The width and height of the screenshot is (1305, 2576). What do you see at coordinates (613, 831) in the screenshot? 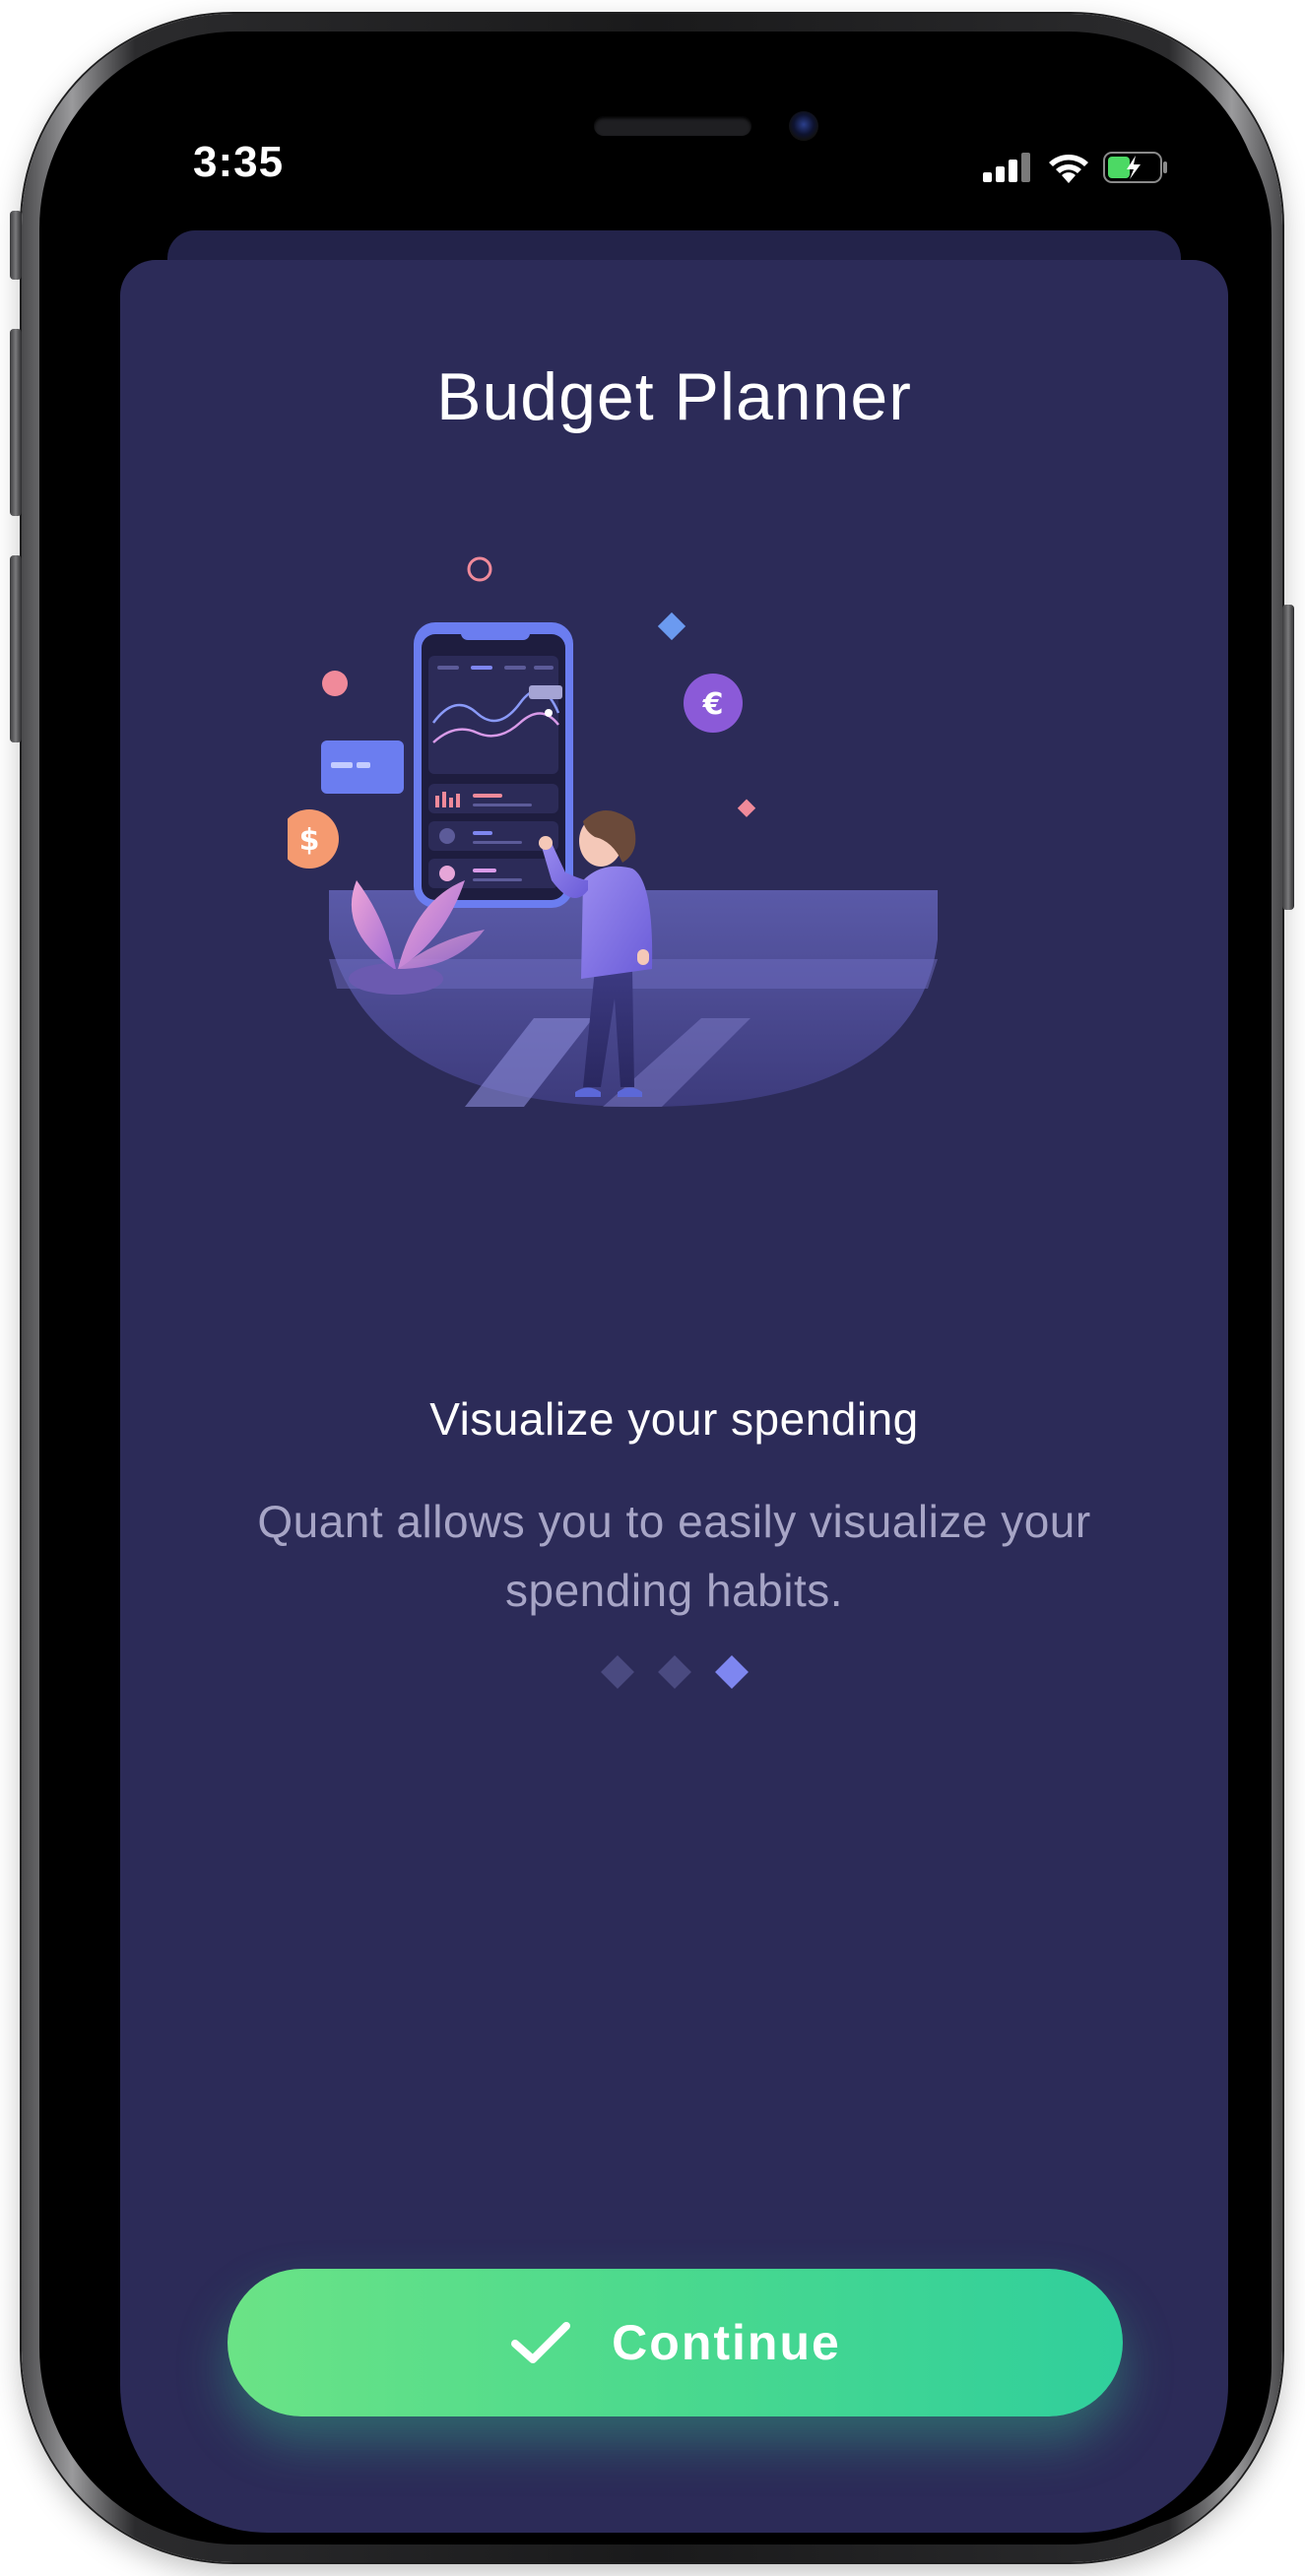
I see `person-viewing-phone-charts-illustration: $ €` at bounding box center [613, 831].